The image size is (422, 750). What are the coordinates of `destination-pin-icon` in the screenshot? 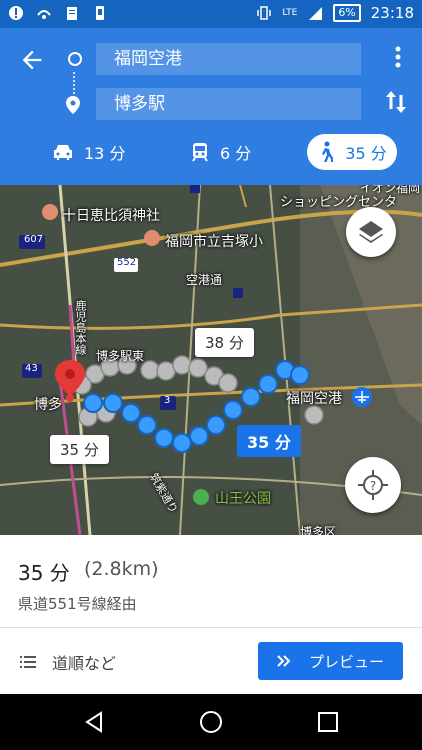 It's located at (73, 105).